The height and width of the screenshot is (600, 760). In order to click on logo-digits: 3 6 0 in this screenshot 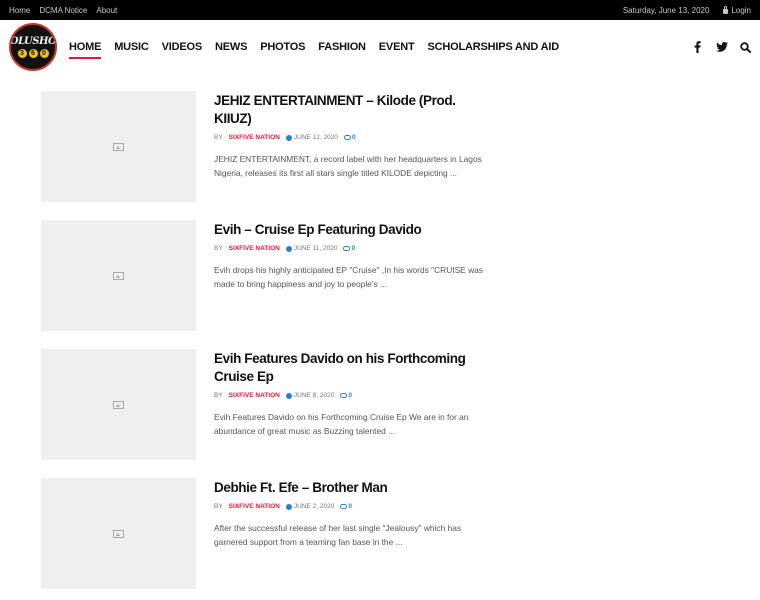, I will do `click(33, 53)`.